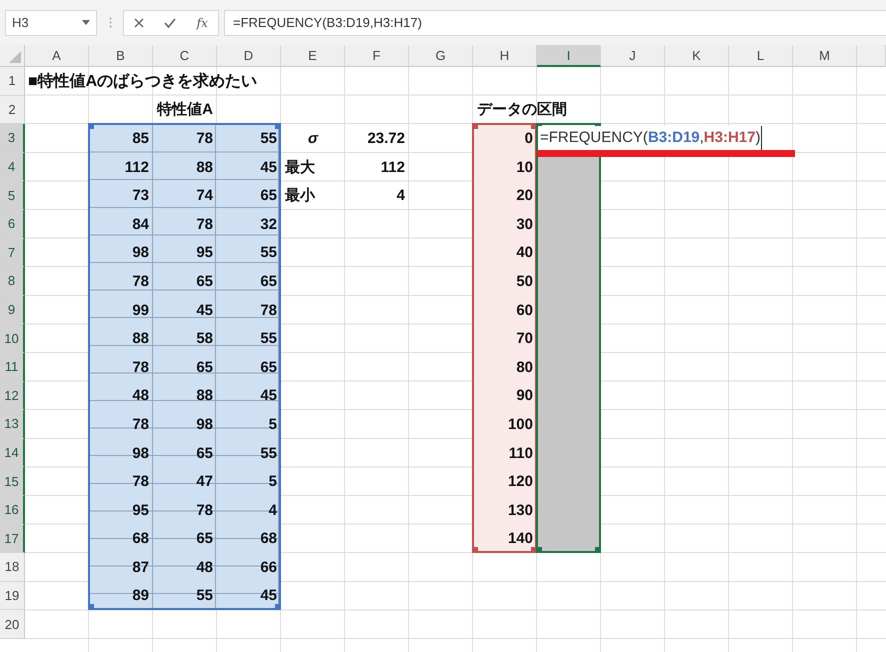 Image resolution: width=886 pixels, height=652 pixels. What do you see at coordinates (650, 138) in the screenshot?
I see `cell-editor: =FREQUENCY(B3:D19,H3:H17)` at bounding box center [650, 138].